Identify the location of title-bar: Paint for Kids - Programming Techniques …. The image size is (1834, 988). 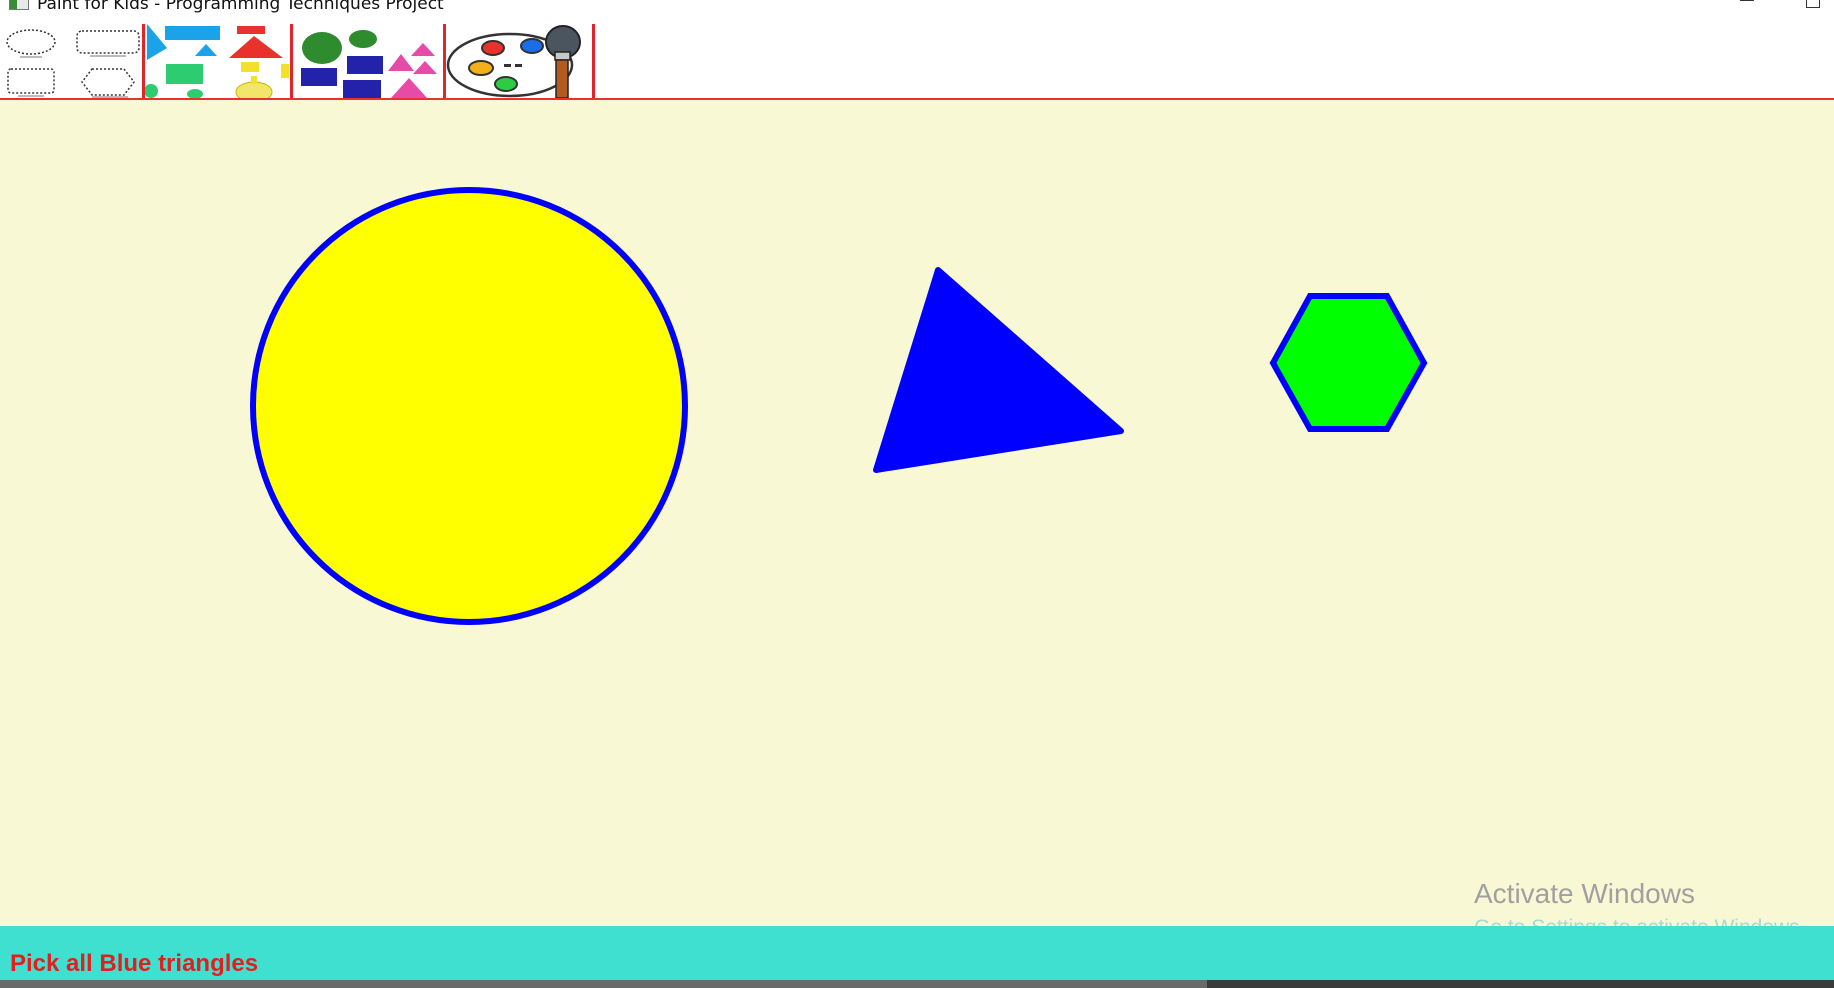
(917, 8).